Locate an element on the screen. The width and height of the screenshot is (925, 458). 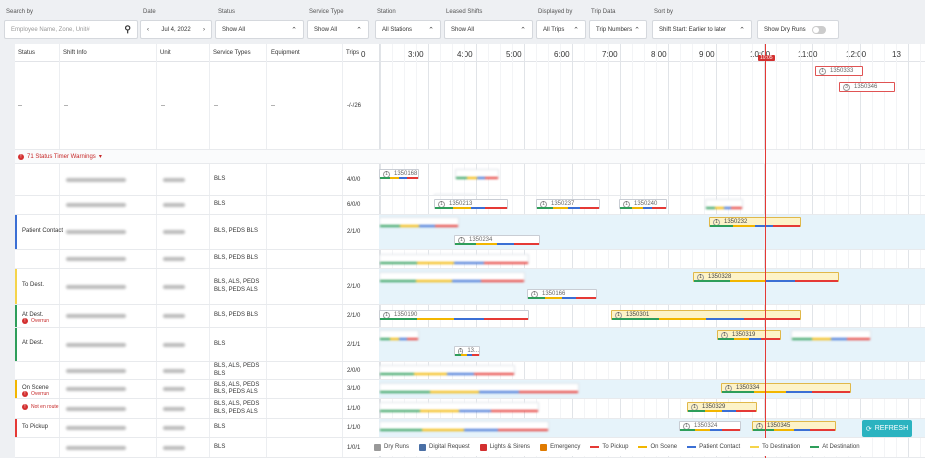
table-row: BLS, PEDS BLS is located at coordinates (470, 259).